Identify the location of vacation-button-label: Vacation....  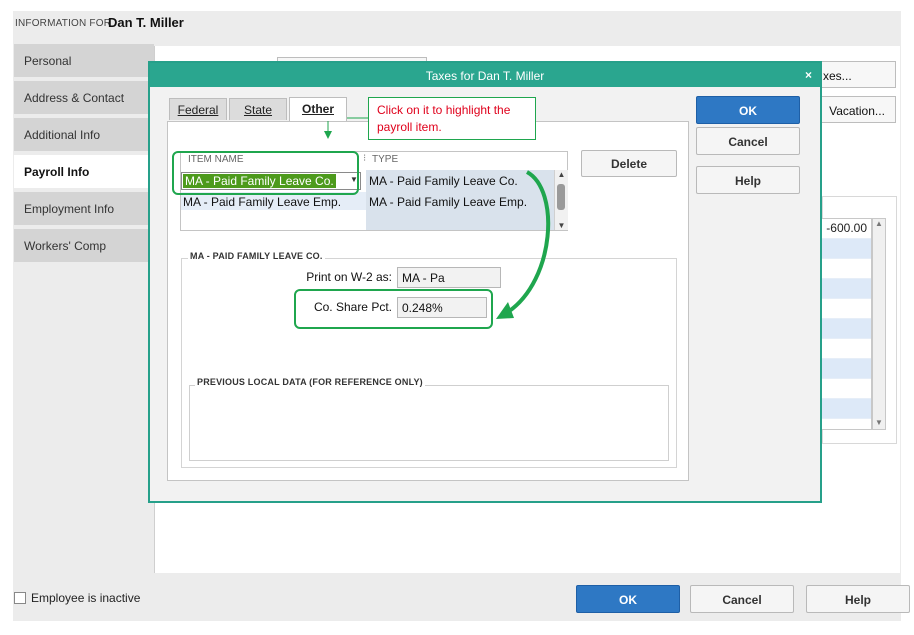
(857, 111).